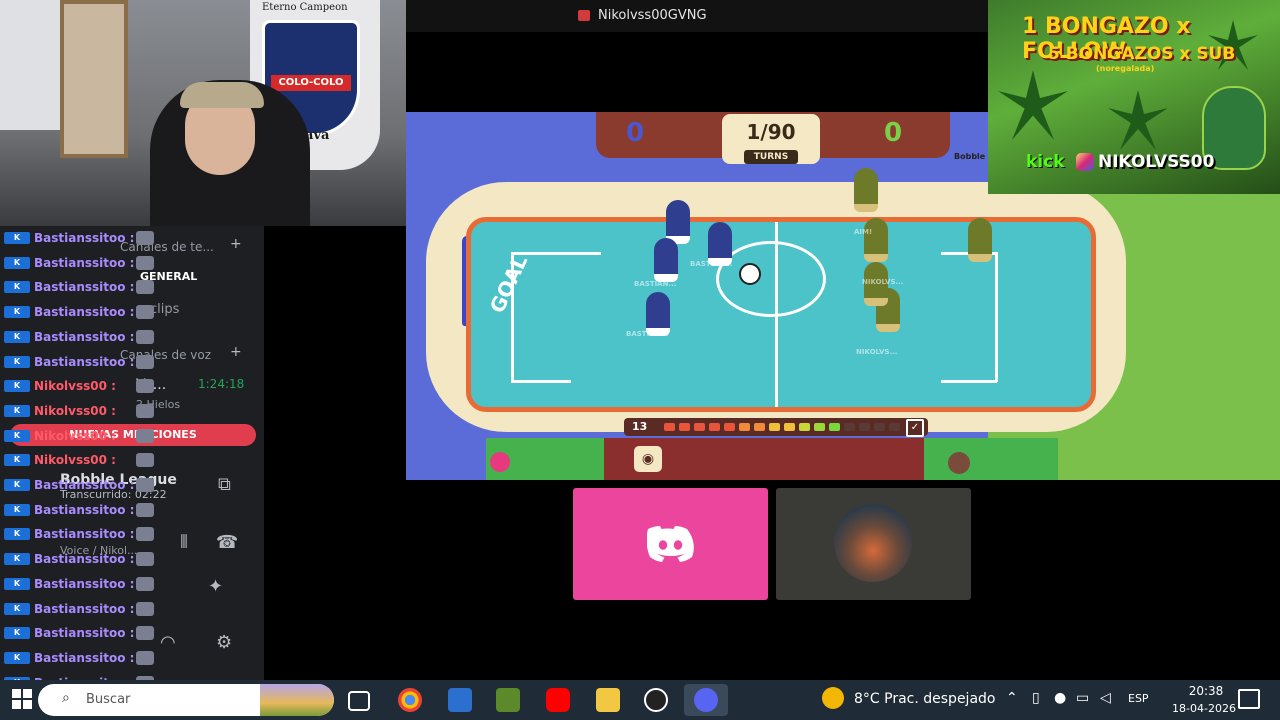  I want to click on turns-value: 1/90, so click(771, 132).